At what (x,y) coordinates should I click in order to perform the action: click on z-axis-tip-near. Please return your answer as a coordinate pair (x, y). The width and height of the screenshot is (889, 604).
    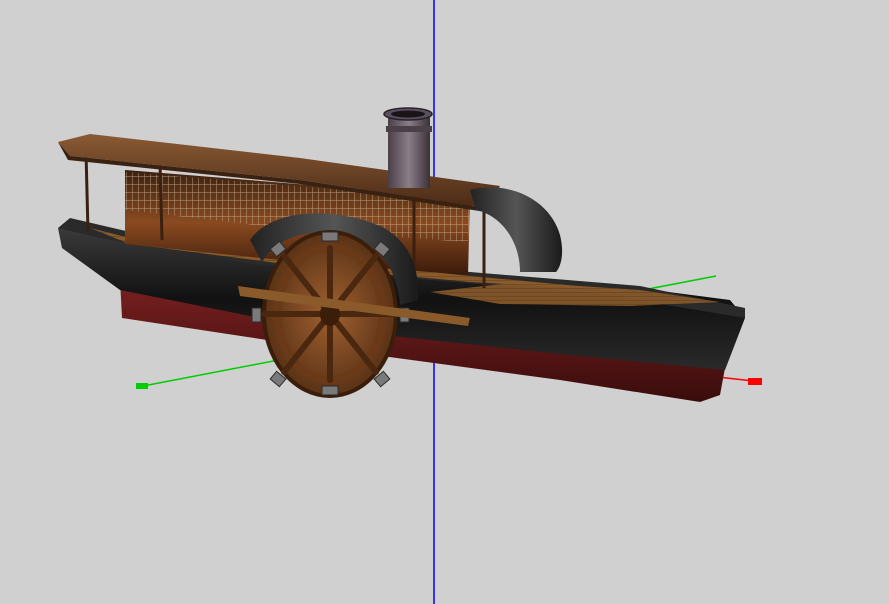
    Looking at the image, I should click on (142, 386).